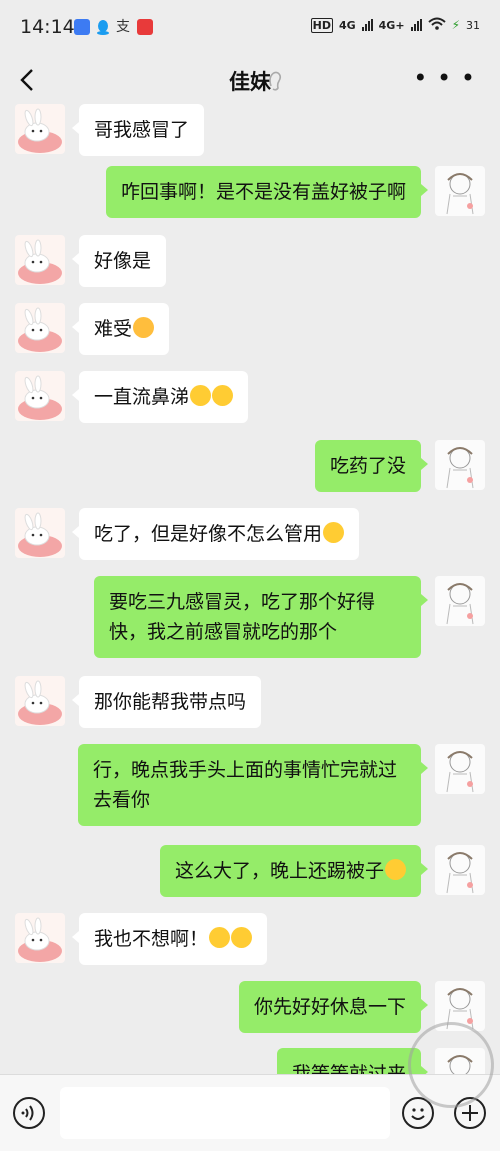 The height and width of the screenshot is (1151, 500). I want to click on status-indicators: HD 4G 4G+ ⚡ 31, so click(395, 25).